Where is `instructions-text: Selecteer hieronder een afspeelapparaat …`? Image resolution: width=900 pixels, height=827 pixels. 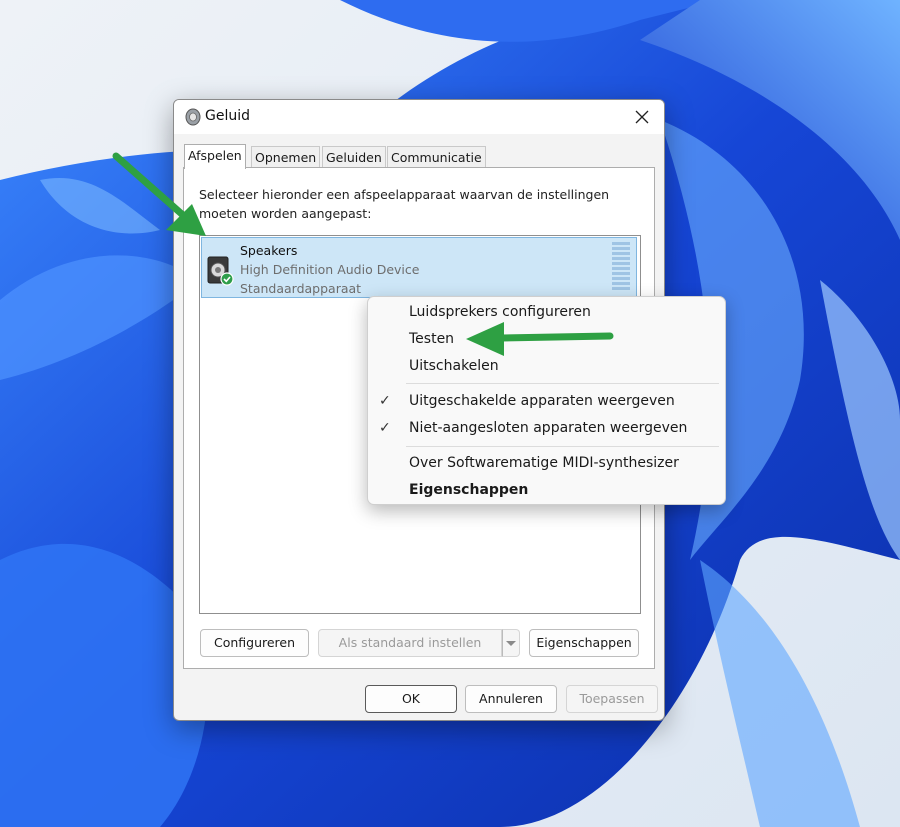
instructions-text: Selecteer hieronder een afspeelapparaat … is located at coordinates (404, 204).